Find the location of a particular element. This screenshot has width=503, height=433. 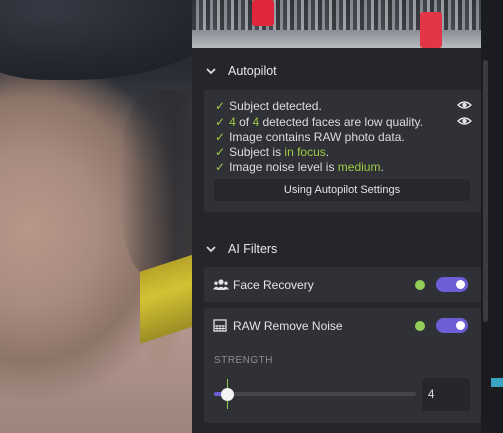

ai-filters-header: AI Filters is located at coordinates (240, 249).